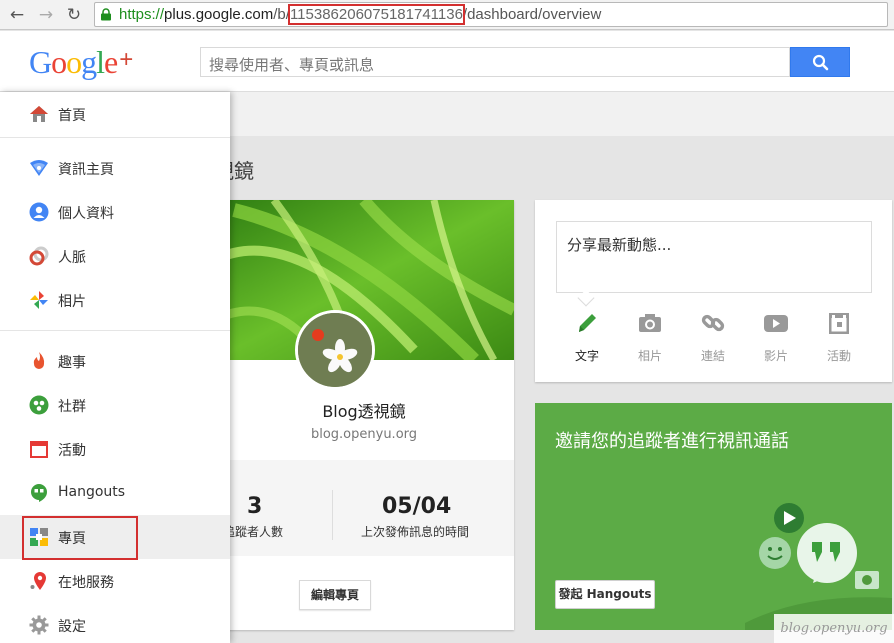 The image size is (894, 643). Describe the element at coordinates (126, 59) in the screenshot. I see `logo-plus: +` at that location.